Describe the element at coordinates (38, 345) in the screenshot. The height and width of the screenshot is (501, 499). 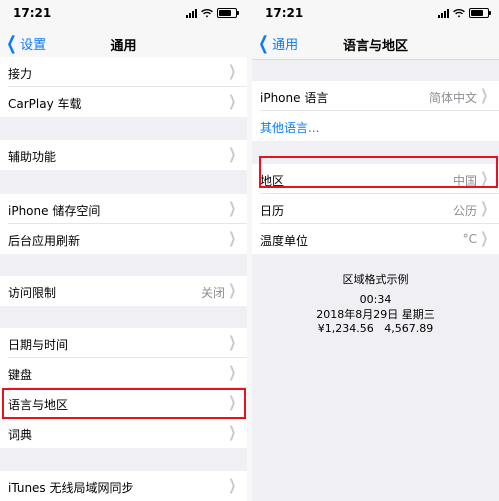
I see `row-label: 日期与时间` at that location.